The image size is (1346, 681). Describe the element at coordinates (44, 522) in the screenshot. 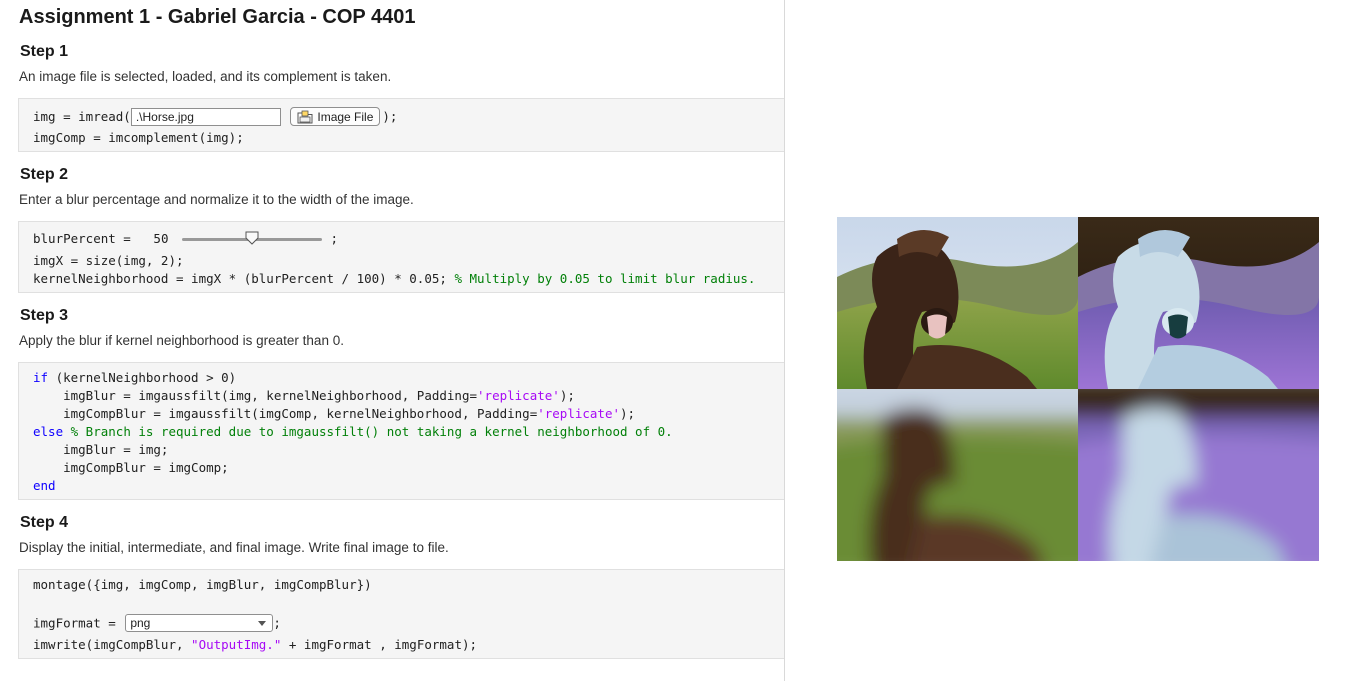

I see `step-4-heading: Step 4` at that location.